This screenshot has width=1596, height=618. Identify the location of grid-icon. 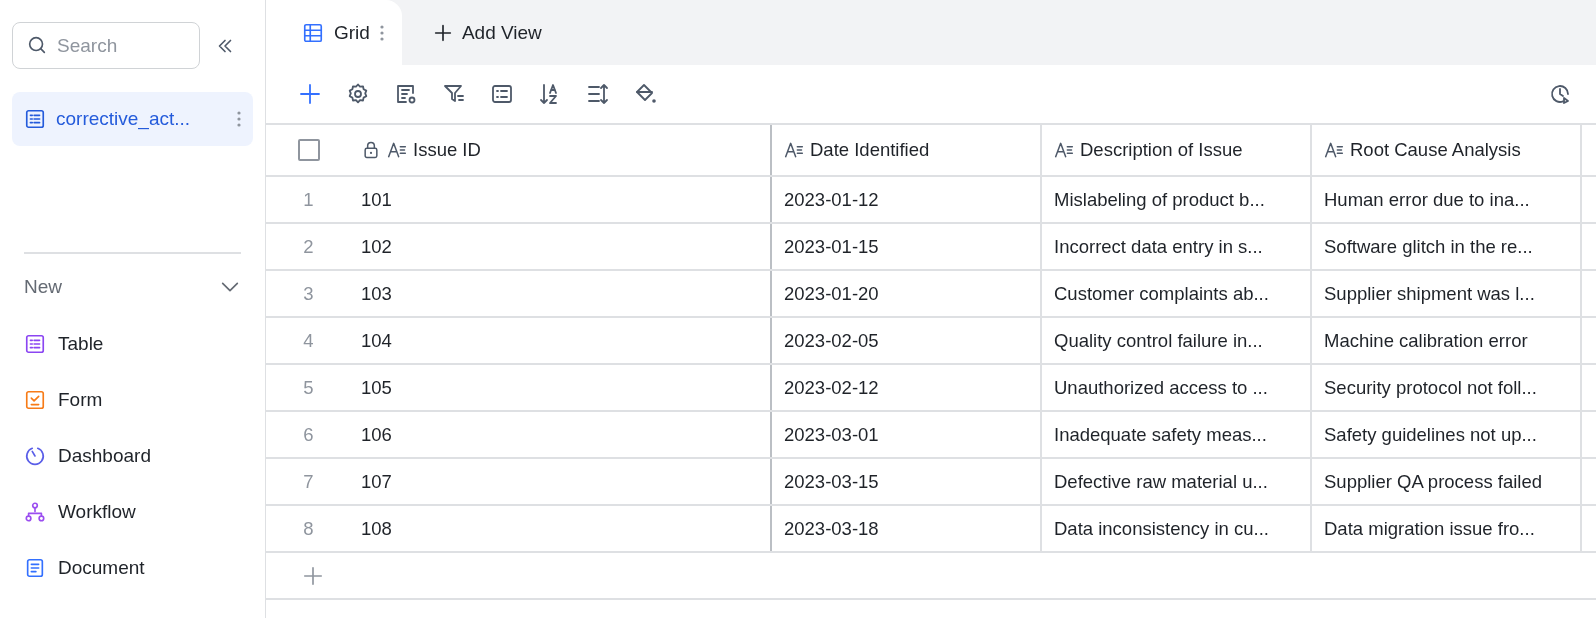
(313, 32).